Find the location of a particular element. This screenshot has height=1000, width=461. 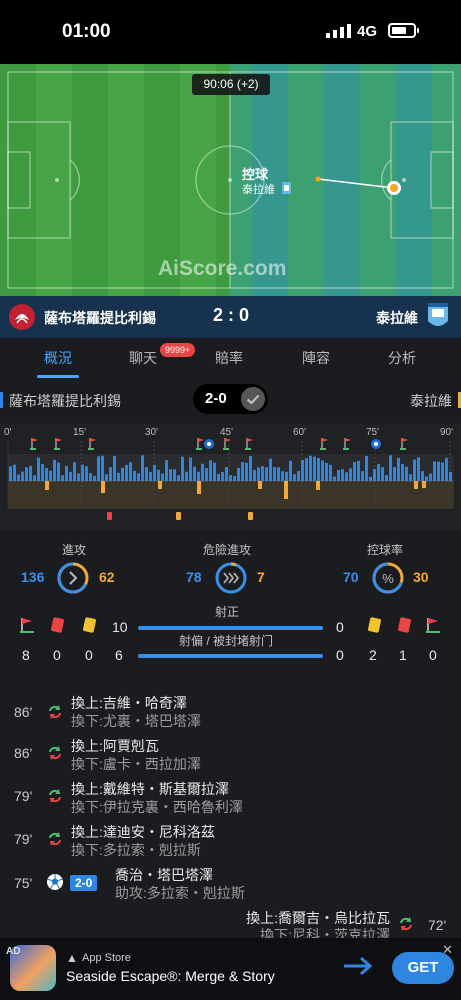

active-tab-indicator is located at coordinates (58, 376).